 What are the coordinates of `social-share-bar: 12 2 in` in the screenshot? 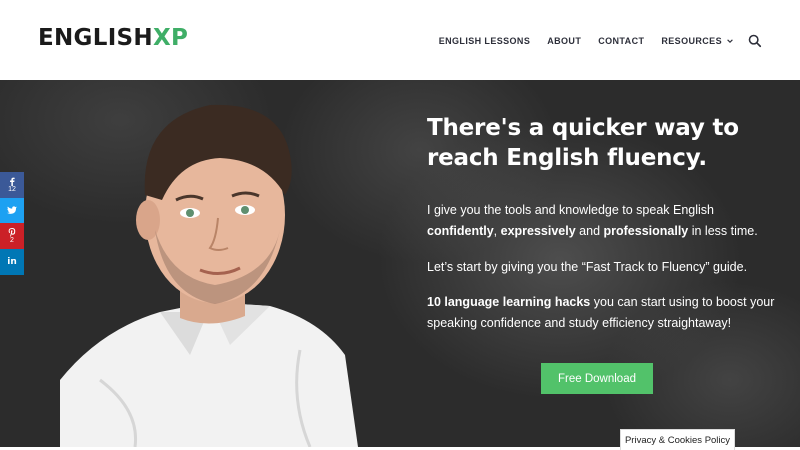 It's located at (12, 223).